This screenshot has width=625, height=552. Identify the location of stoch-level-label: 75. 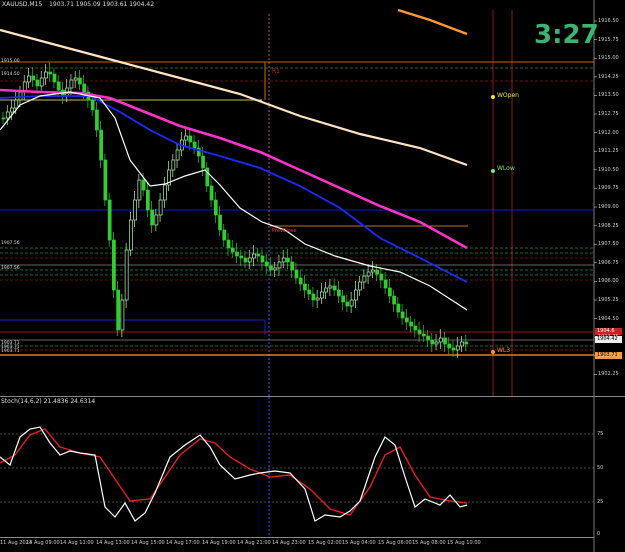
(600, 434).